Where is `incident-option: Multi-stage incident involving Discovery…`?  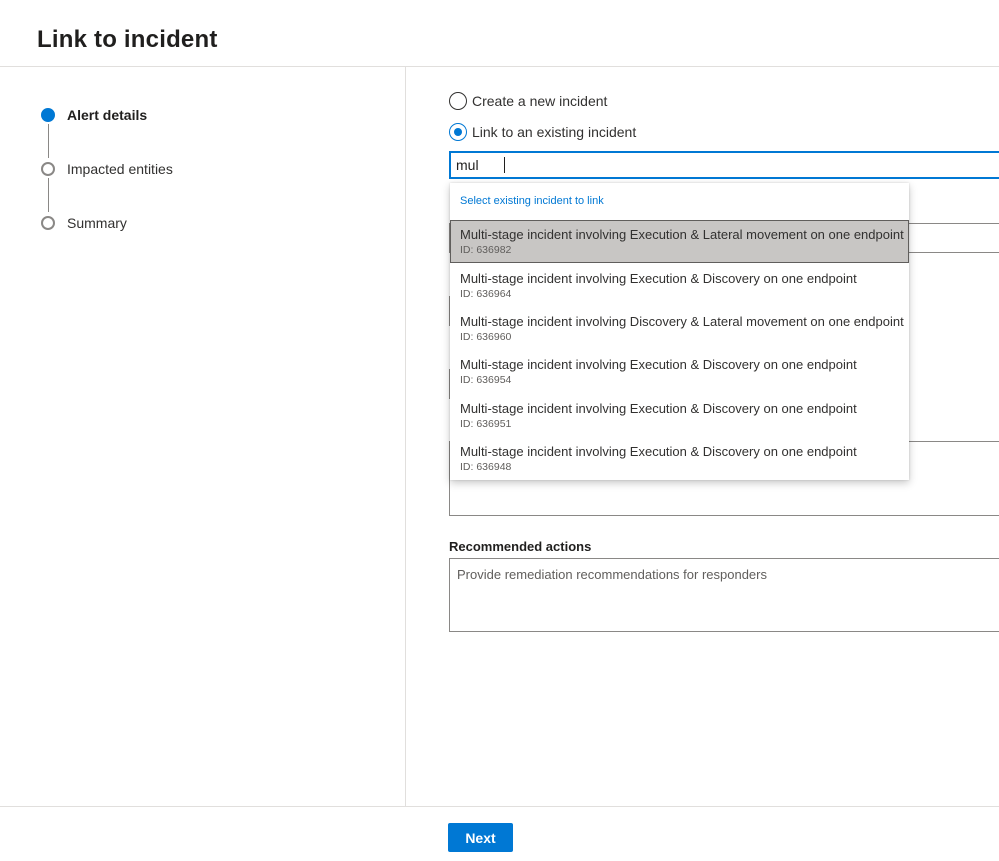 incident-option: Multi-stage incident involving Discovery… is located at coordinates (679, 328).